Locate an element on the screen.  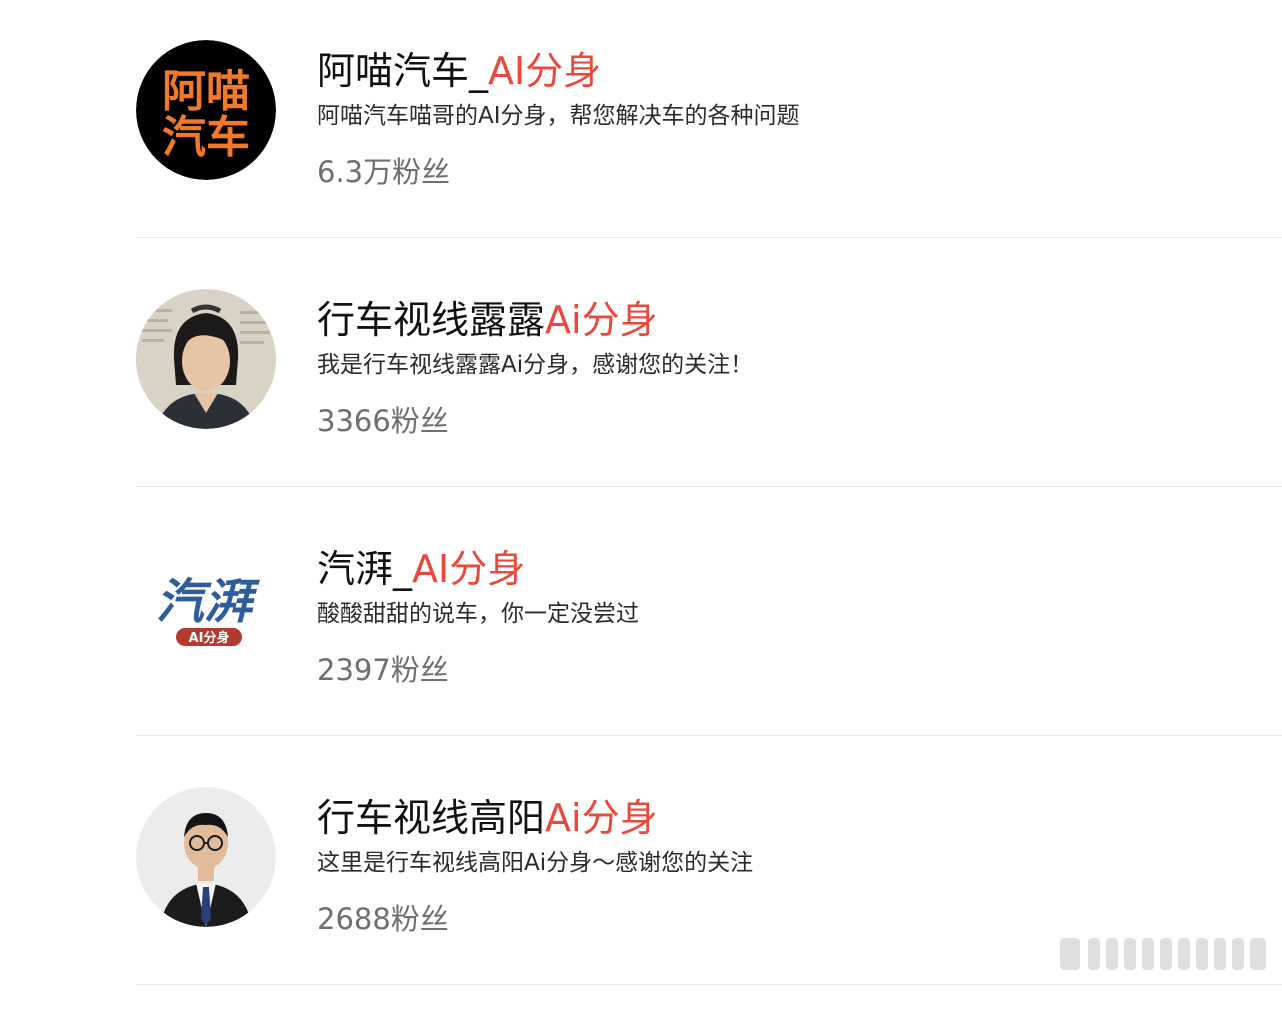
account-name-text: 阿喵汽车_ is located at coordinates (403, 71).